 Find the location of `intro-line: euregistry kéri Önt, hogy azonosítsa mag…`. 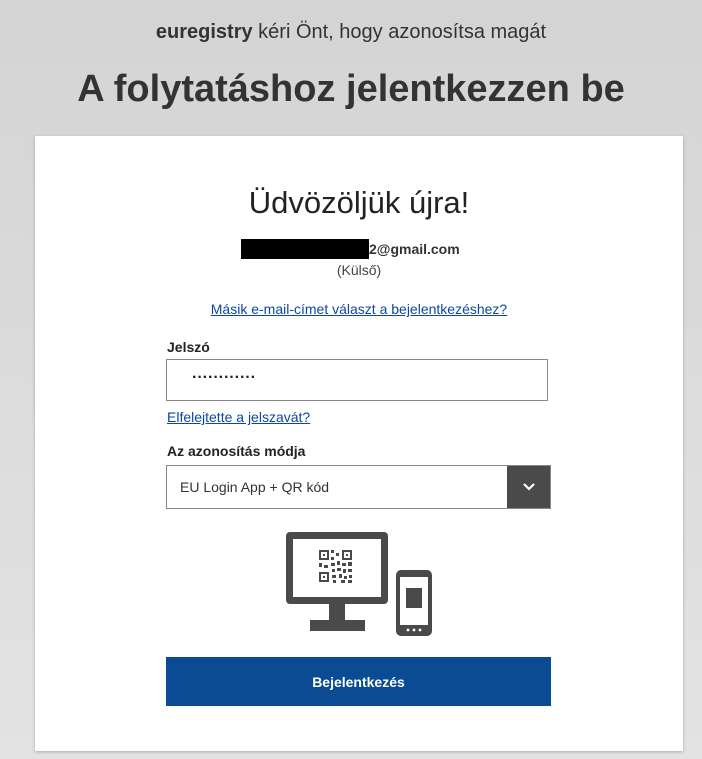

intro-line: euregistry kéri Önt, hogy azonosítsa mag… is located at coordinates (351, 32).